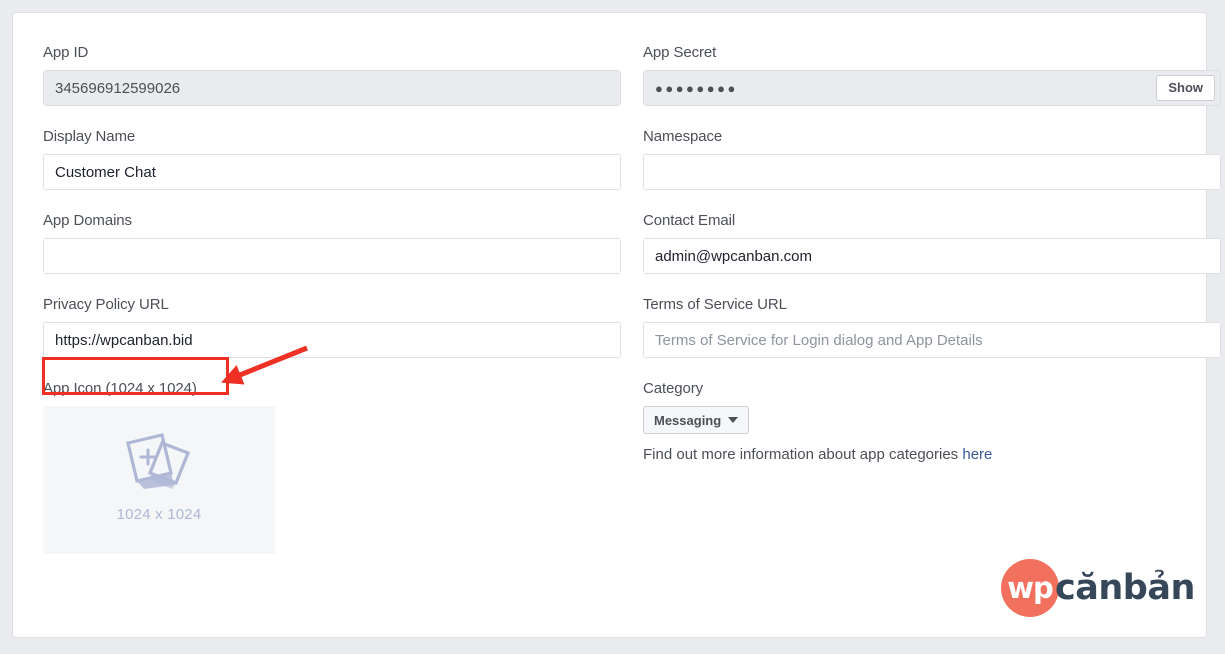  I want to click on category-label: Category, so click(673, 388).